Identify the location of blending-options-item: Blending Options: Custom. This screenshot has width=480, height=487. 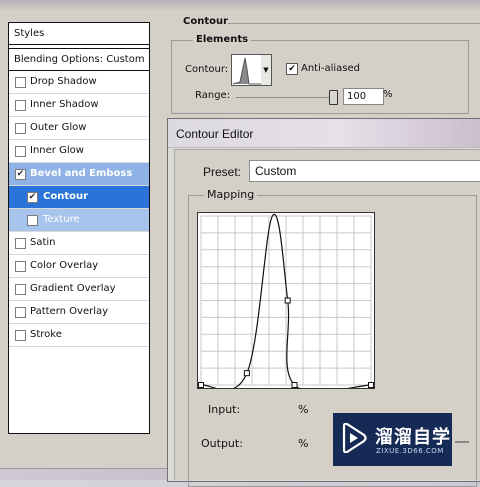
(79, 59).